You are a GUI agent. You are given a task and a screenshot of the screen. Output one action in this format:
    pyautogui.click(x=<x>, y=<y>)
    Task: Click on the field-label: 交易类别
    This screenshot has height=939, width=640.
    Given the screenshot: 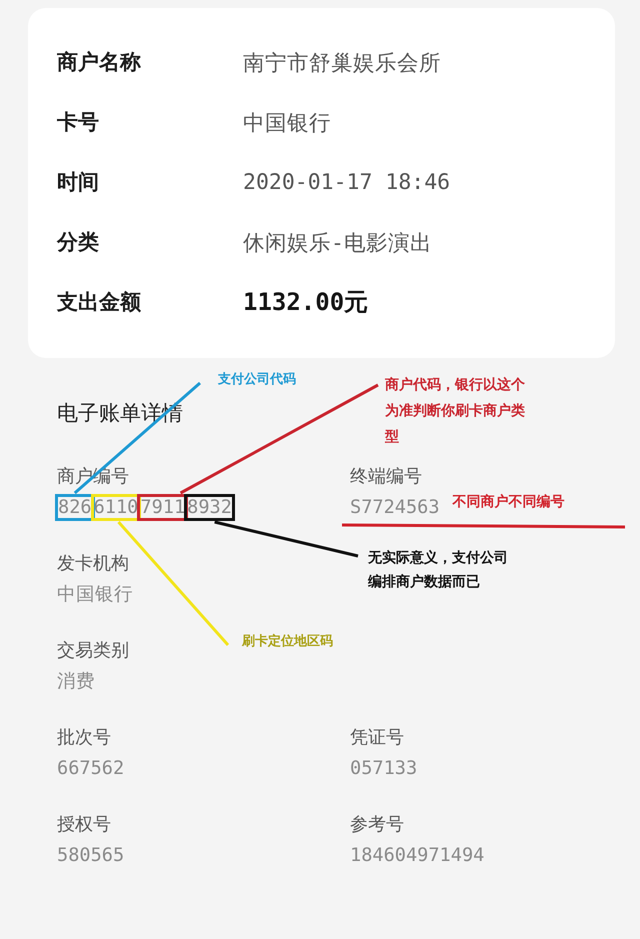 What is the action you would take?
    pyautogui.click(x=93, y=651)
    